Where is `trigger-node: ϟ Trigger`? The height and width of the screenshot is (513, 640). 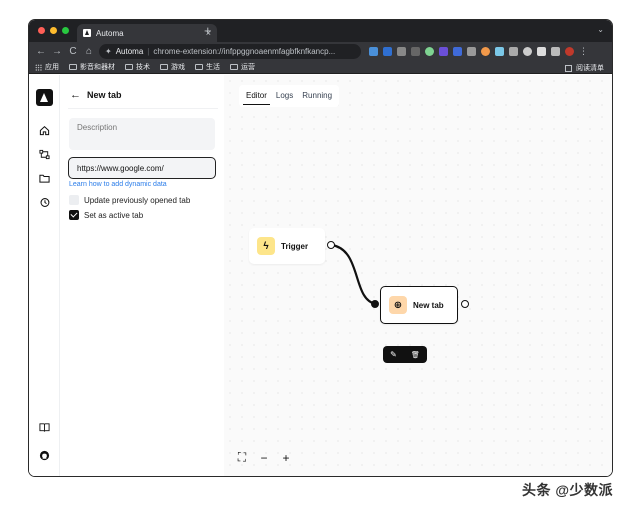
trigger-node: ϟ Trigger is located at coordinates (287, 246).